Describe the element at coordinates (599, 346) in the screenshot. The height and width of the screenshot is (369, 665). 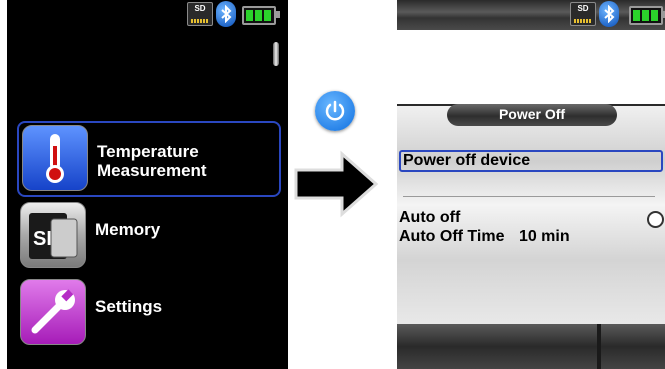
I see `softkey-divider` at that location.